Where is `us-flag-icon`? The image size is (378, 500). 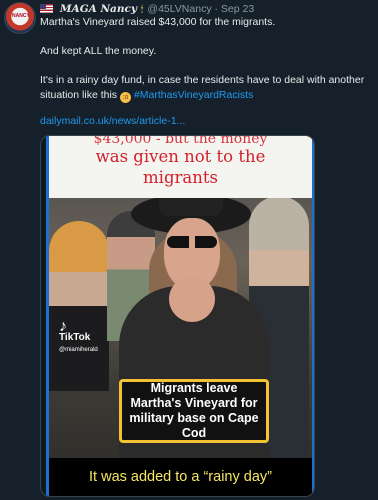
us-flag-icon is located at coordinates (46, 8).